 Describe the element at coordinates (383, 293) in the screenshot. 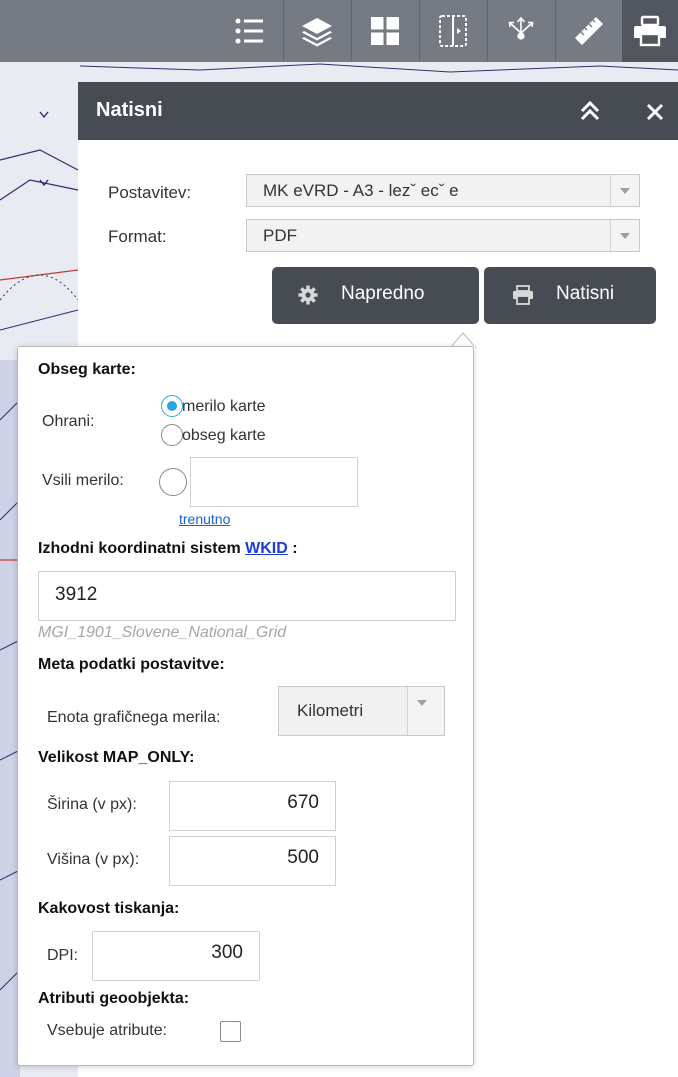

I see `advanced-button-label: Napredno` at that location.